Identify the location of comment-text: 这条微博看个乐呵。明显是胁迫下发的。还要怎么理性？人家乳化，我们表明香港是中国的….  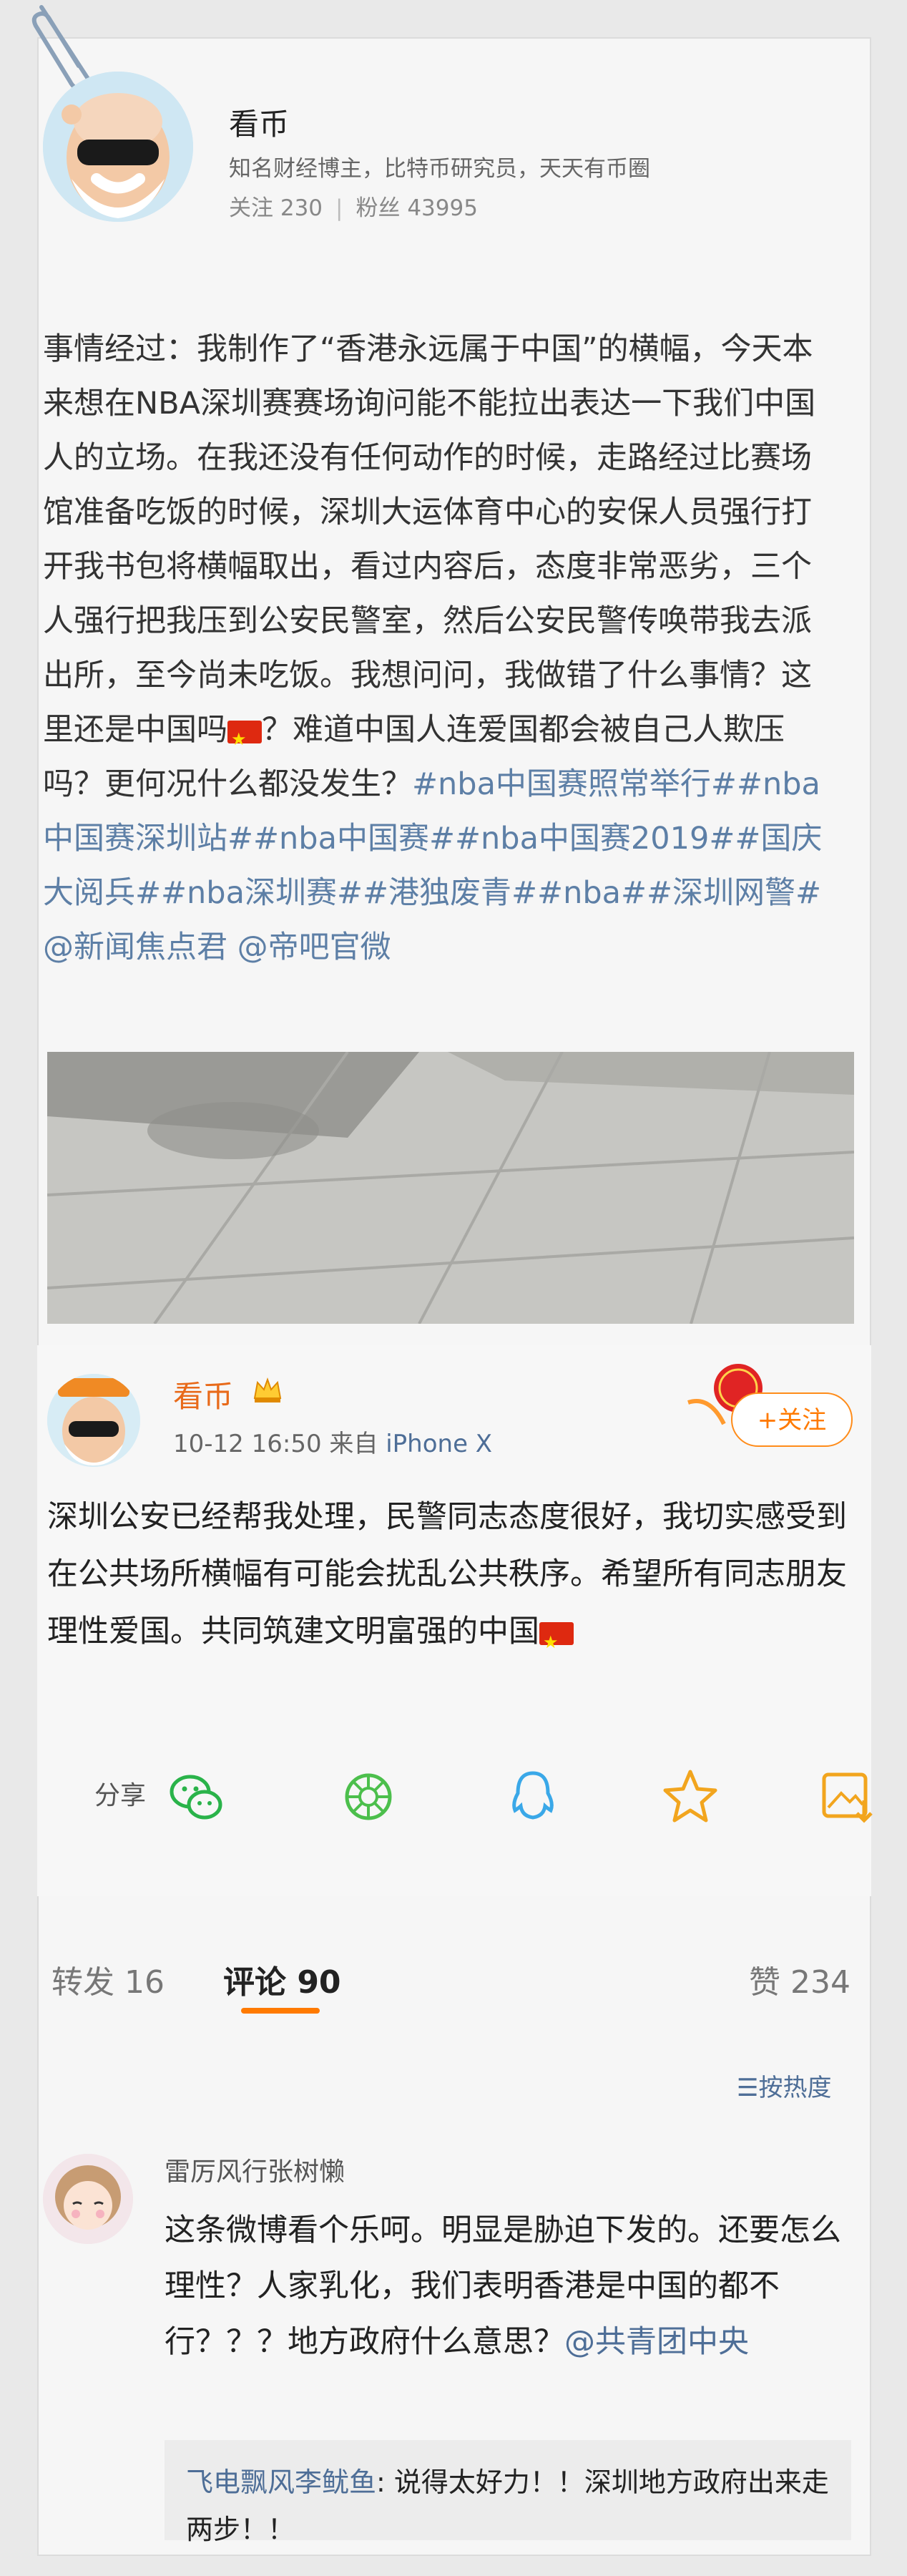
(508, 2286).